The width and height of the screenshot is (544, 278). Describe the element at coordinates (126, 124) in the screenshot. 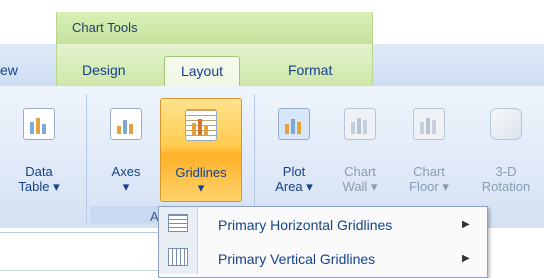

I see `axes-icon` at that location.